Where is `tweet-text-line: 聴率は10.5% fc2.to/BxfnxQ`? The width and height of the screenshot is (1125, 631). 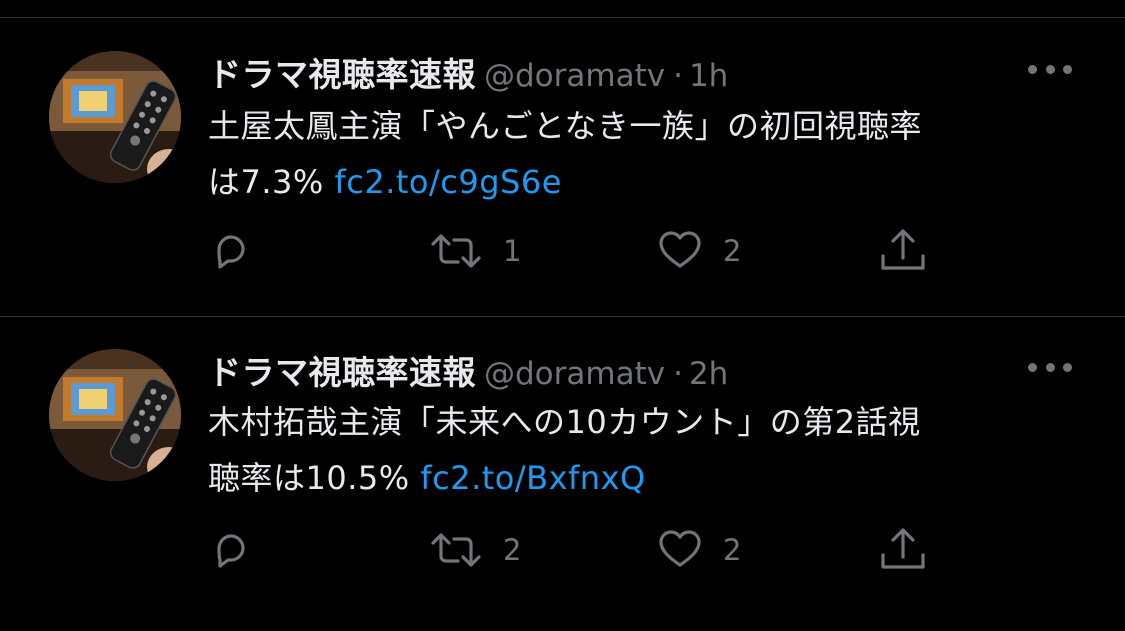
tweet-text-line: 聴率は10.5% fc2.to/BxfnxQ is located at coordinates (648, 478).